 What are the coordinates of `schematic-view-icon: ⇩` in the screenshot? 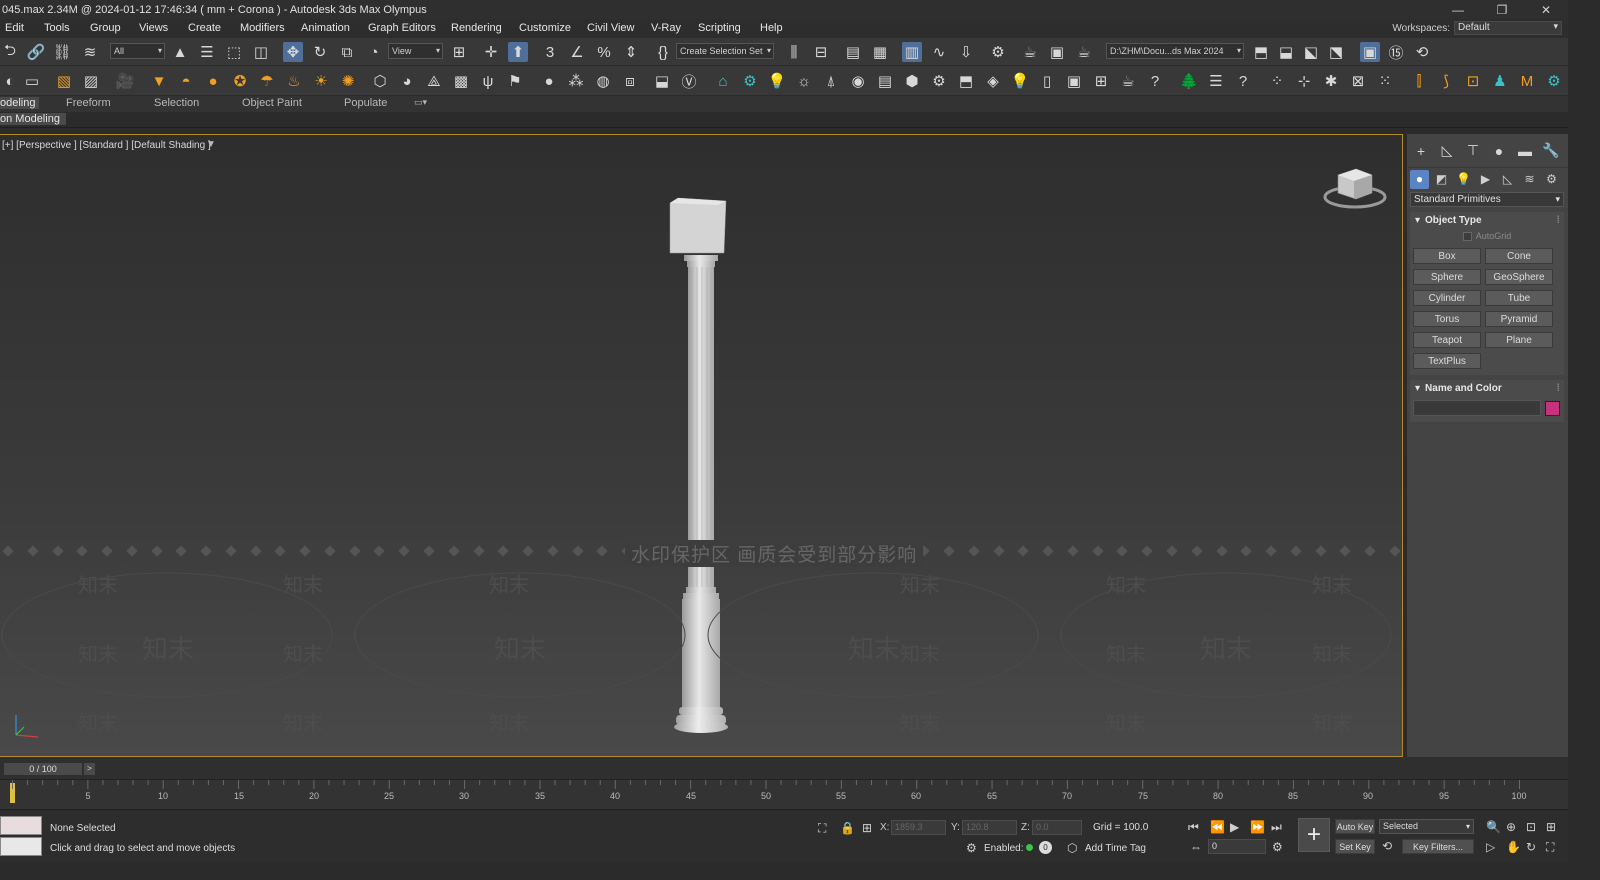 It's located at (966, 52).